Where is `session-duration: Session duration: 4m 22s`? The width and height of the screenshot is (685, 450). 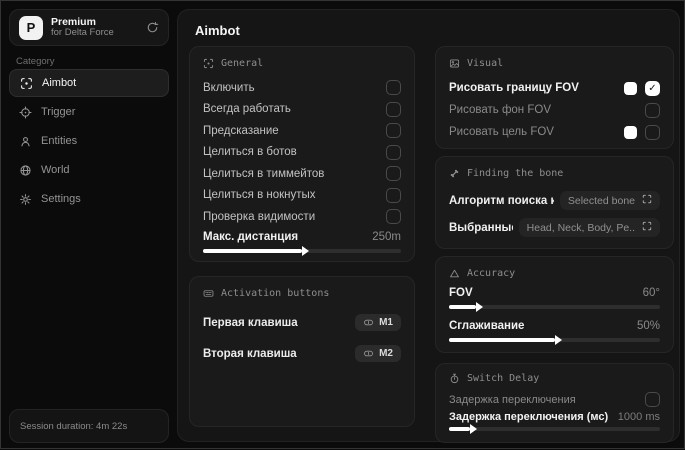
session-duration: Session duration: 4m 22s is located at coordinates (89, 426).